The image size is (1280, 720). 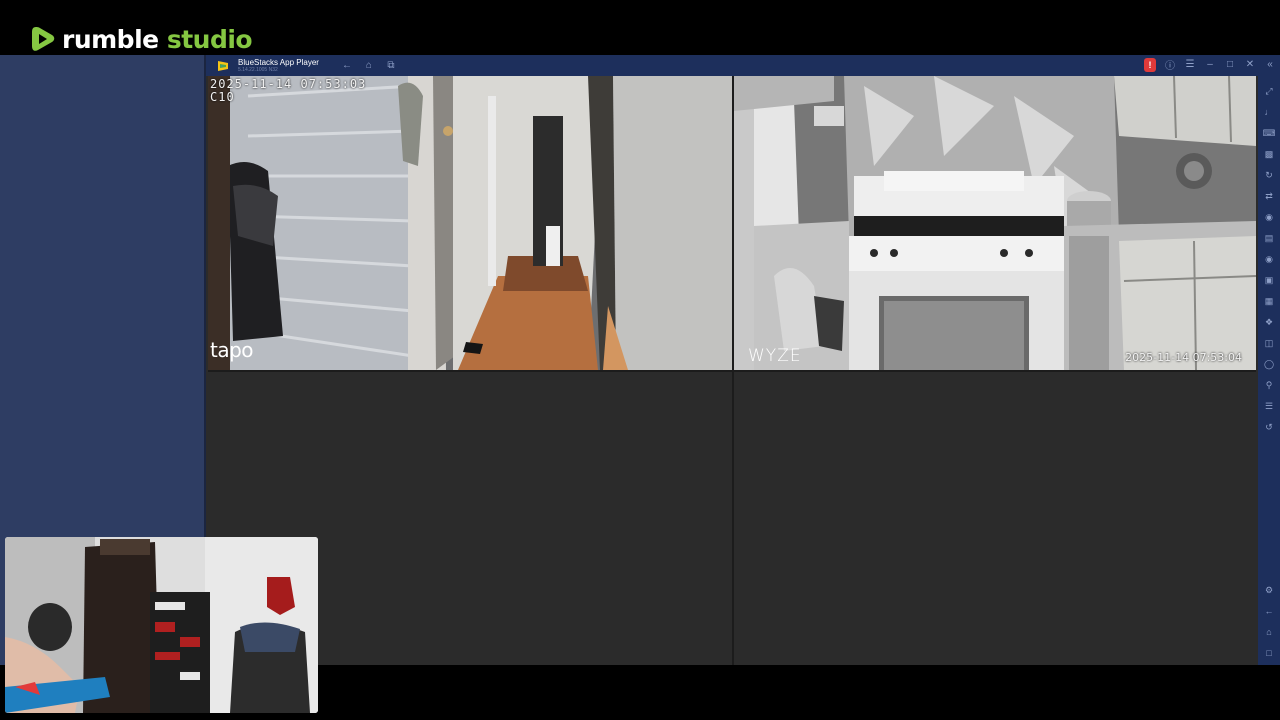 What do you see at coordinates (1269, 175) in the screenshot?
I see `rotate-icon: ↻` at bounding box center [1269, 175].